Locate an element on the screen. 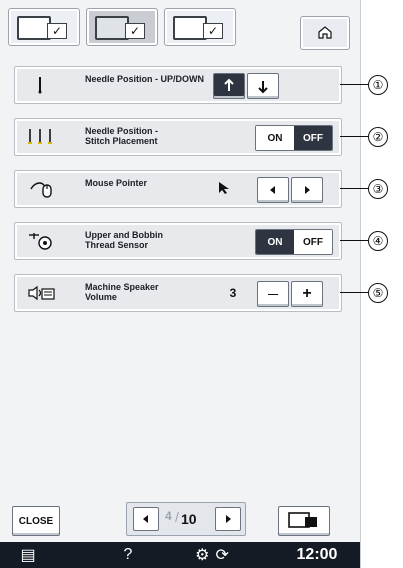  status-bar: ▤ ? ⚙ ⟳ 12:00 is located at coordinates (180, 555).